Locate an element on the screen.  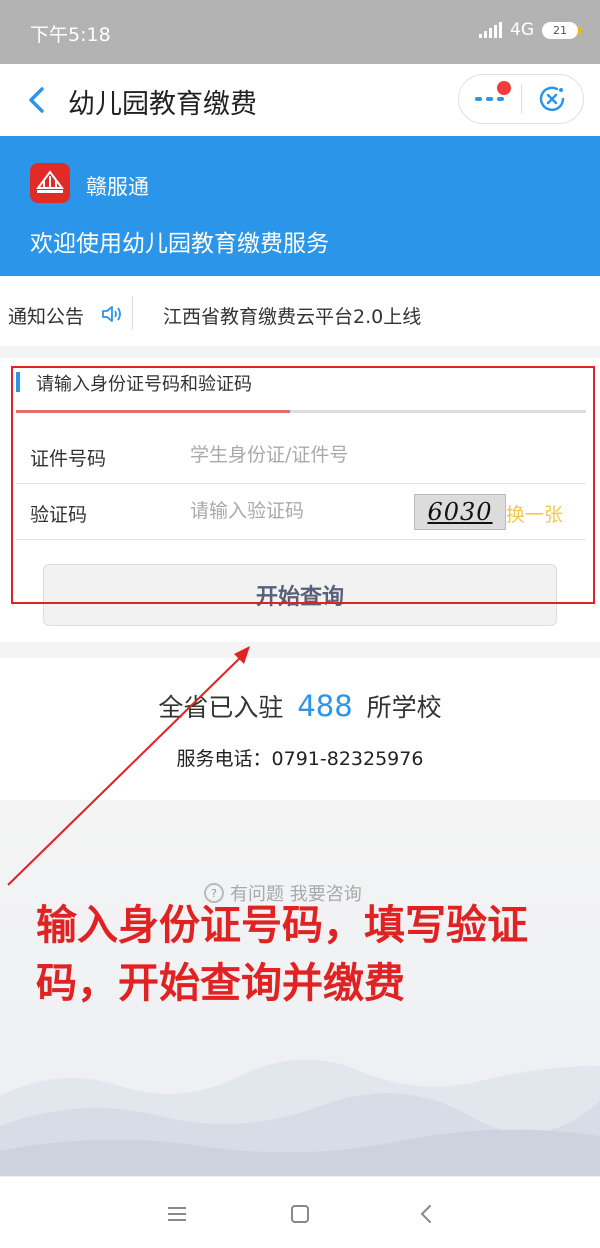
notice-bar: 通知公告 江西省教育缴费云平台2.0上线 is located at coordinates (300, 313).